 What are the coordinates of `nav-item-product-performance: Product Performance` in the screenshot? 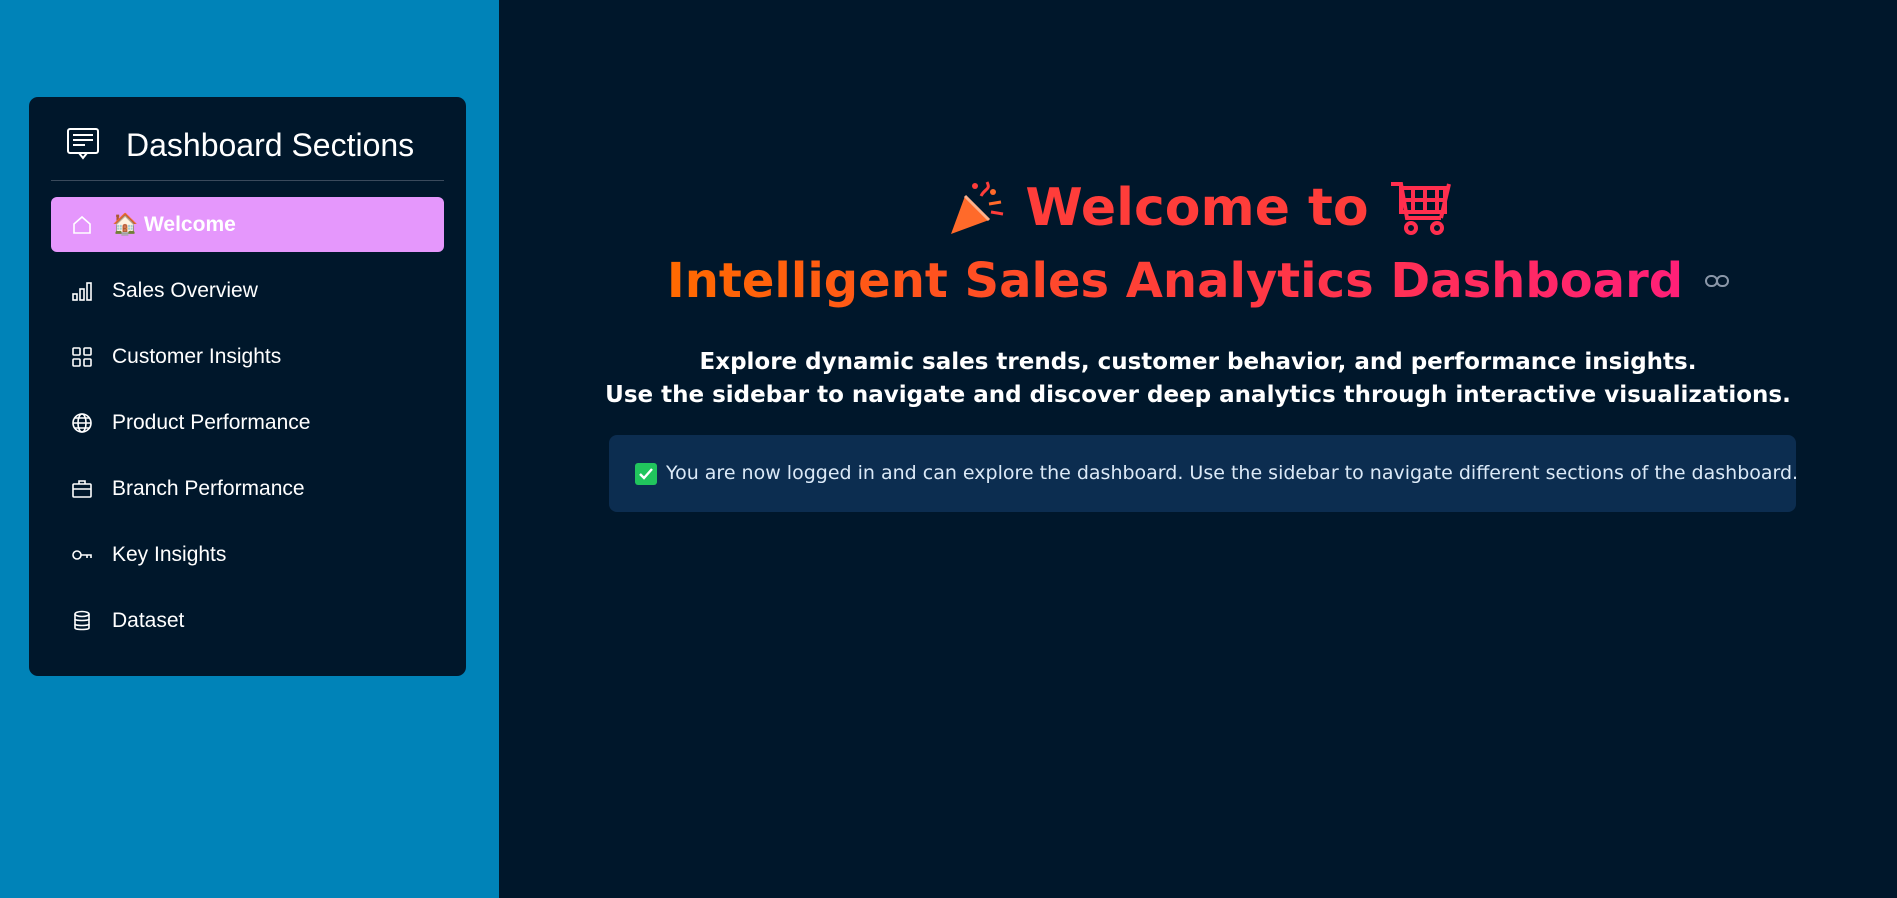 It's located at (247, 422).